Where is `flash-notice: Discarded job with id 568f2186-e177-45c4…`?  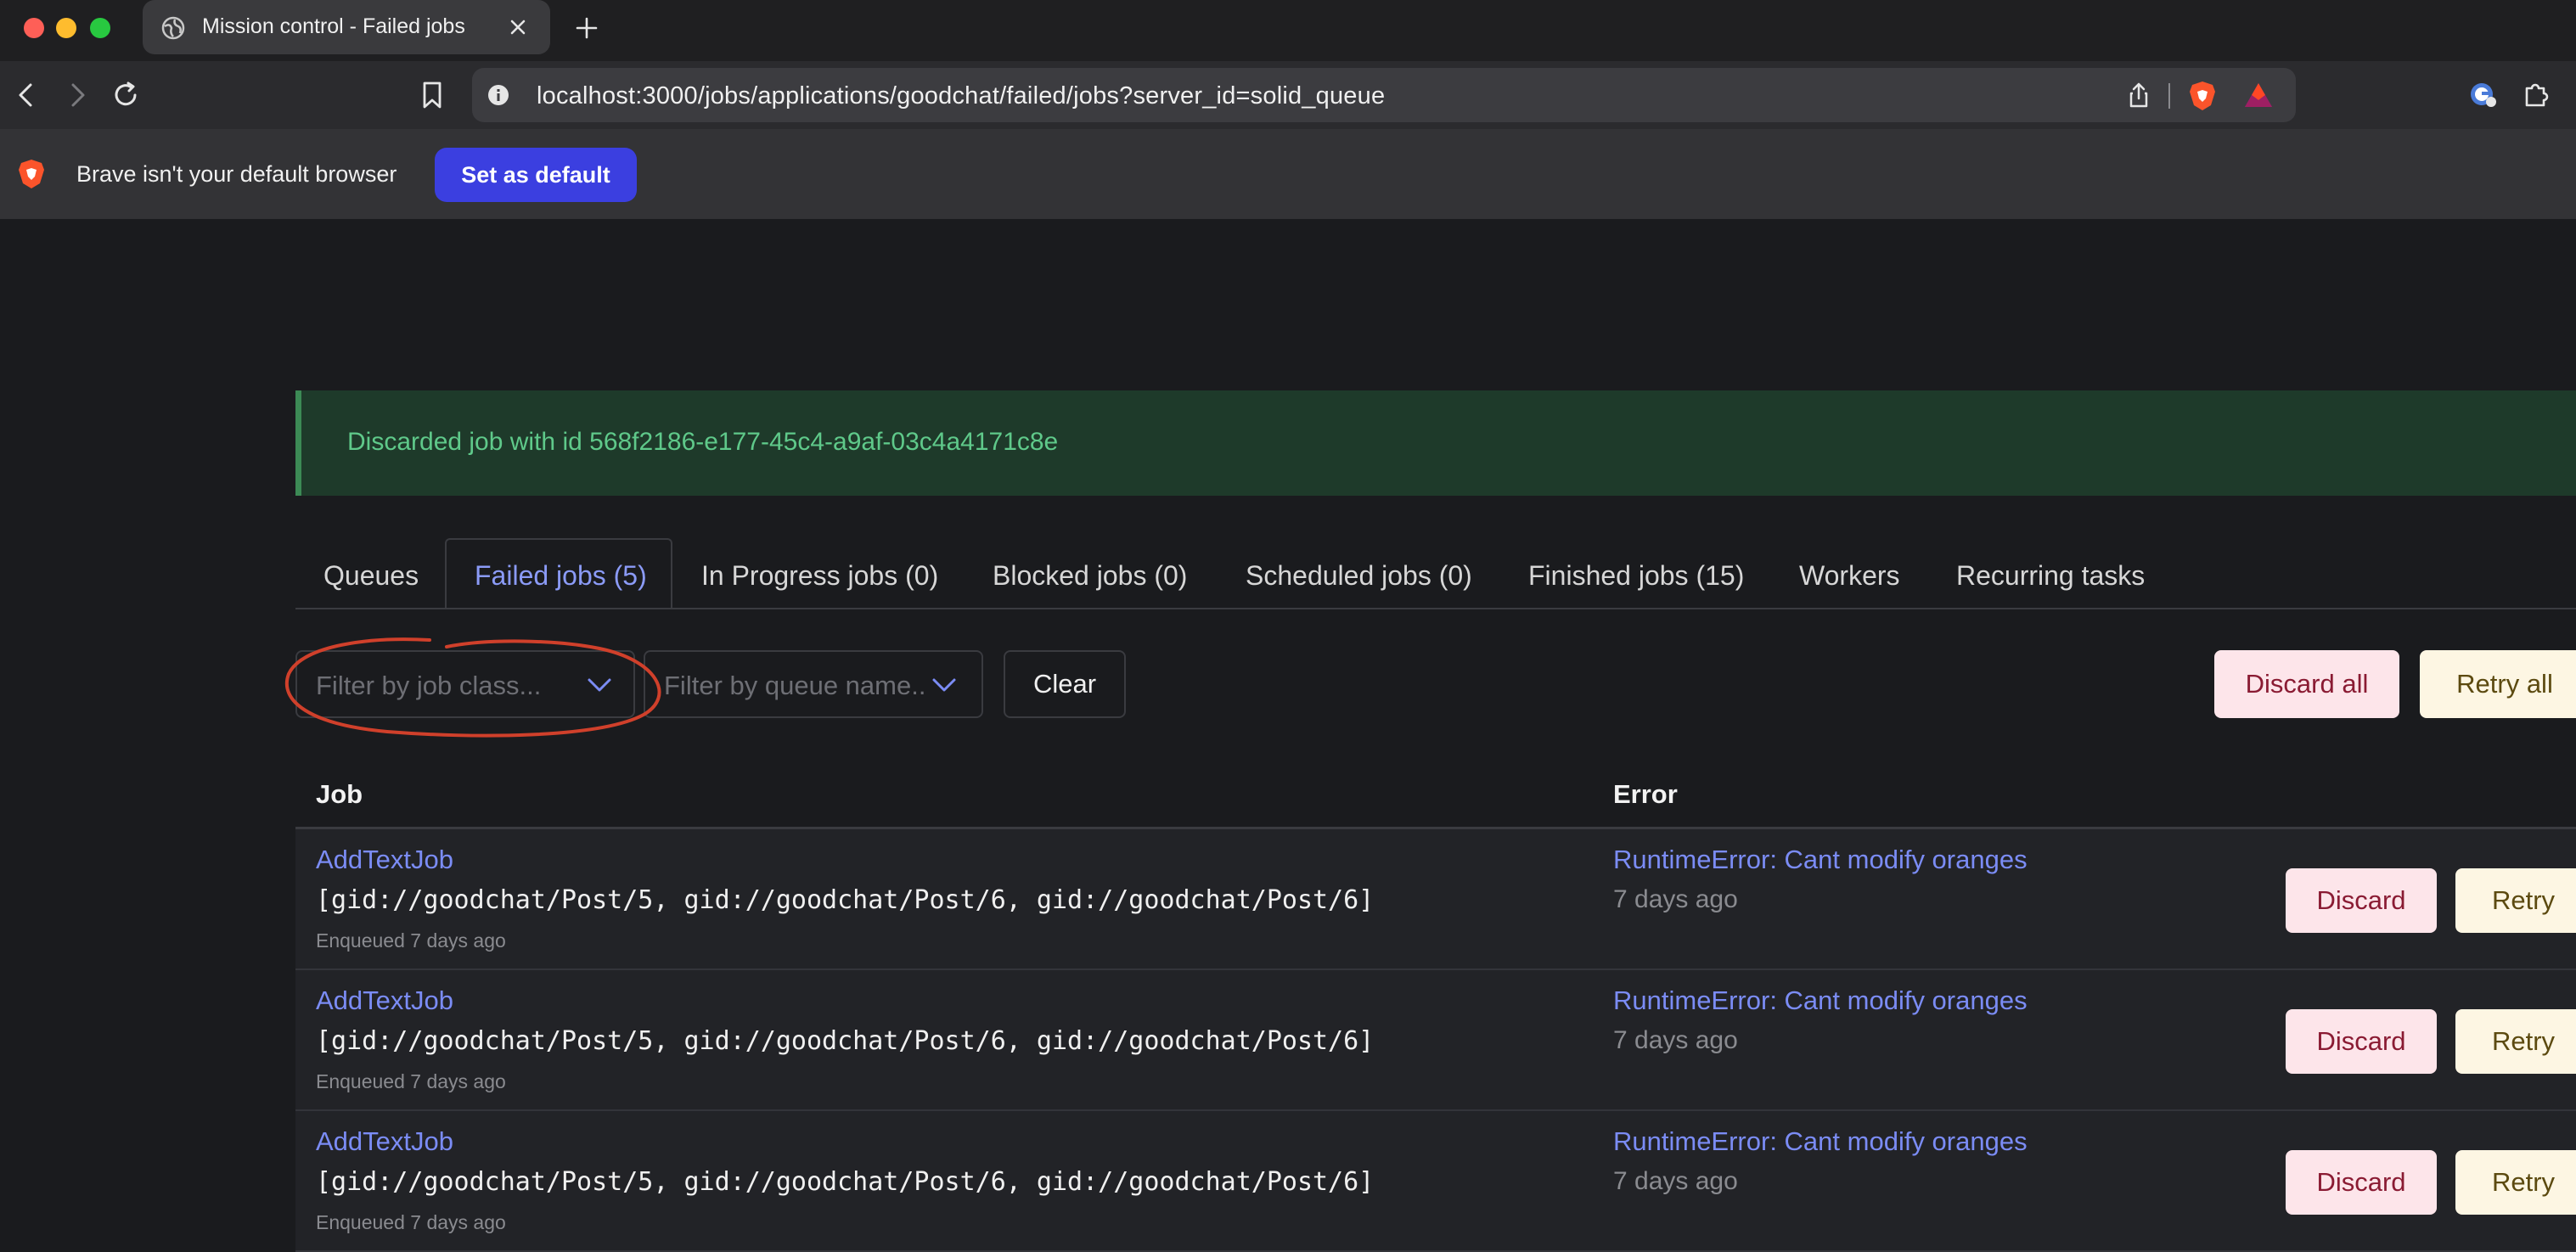 flash-notice: Discarded job with id 568f2186-e177-45c4… is located at coordinates (1435, 443).